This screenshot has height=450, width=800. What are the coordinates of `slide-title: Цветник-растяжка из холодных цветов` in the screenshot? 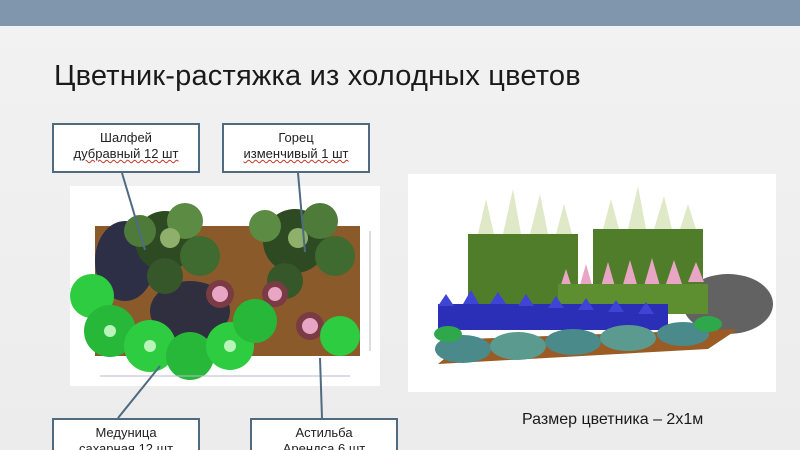 It's located at (317, 76).